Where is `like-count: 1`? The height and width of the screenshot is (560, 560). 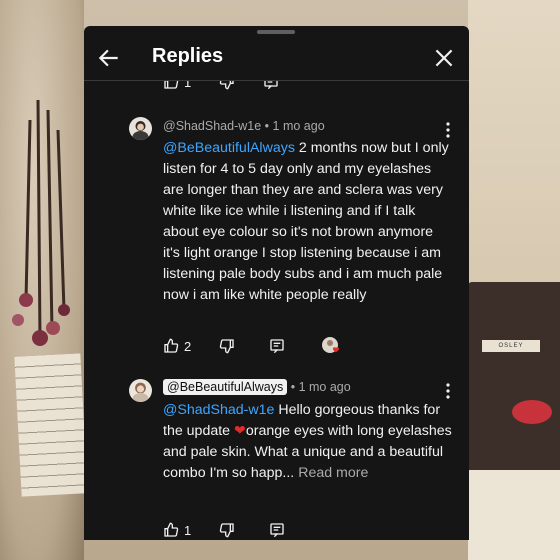
like-count: 1 is located at coordinates (188, 530).